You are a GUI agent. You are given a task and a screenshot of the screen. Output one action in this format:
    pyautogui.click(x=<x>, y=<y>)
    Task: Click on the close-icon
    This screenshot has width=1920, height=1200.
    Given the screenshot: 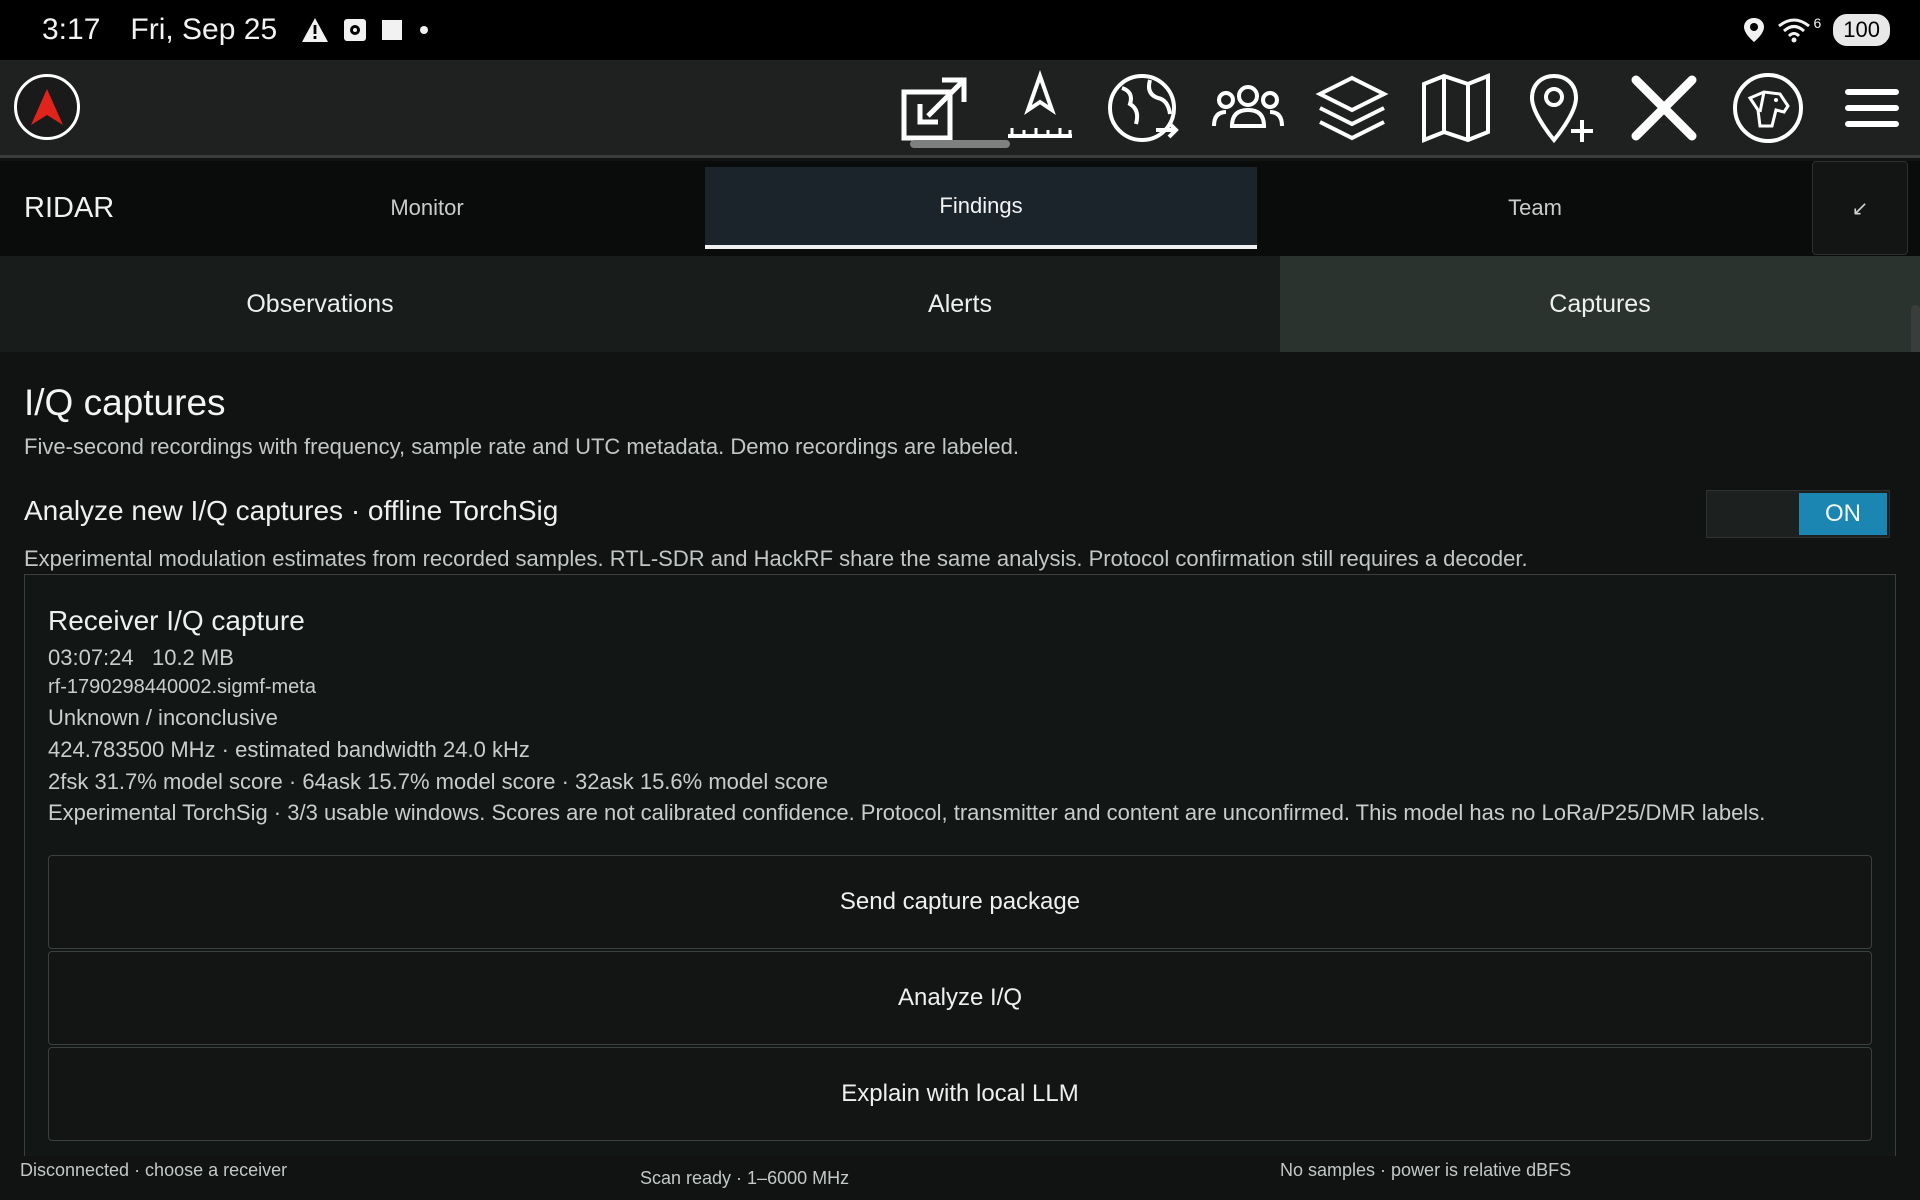 What is the action you would take?
    pyautogui.click(x=1664, y=108)
    